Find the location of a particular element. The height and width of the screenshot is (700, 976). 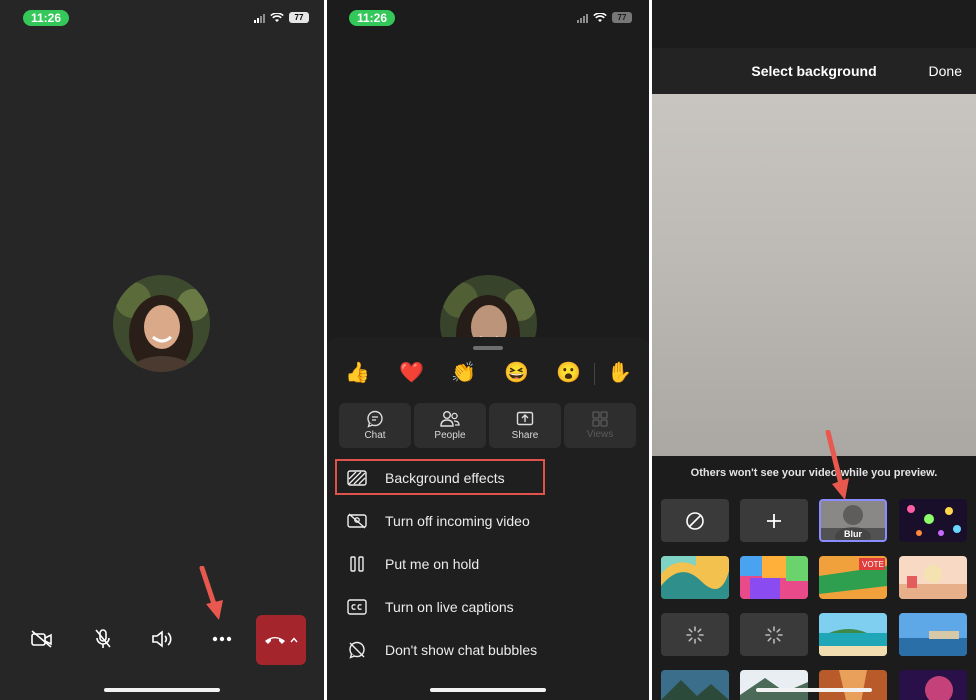

camera-off-button is located at coordinates (42, 639).